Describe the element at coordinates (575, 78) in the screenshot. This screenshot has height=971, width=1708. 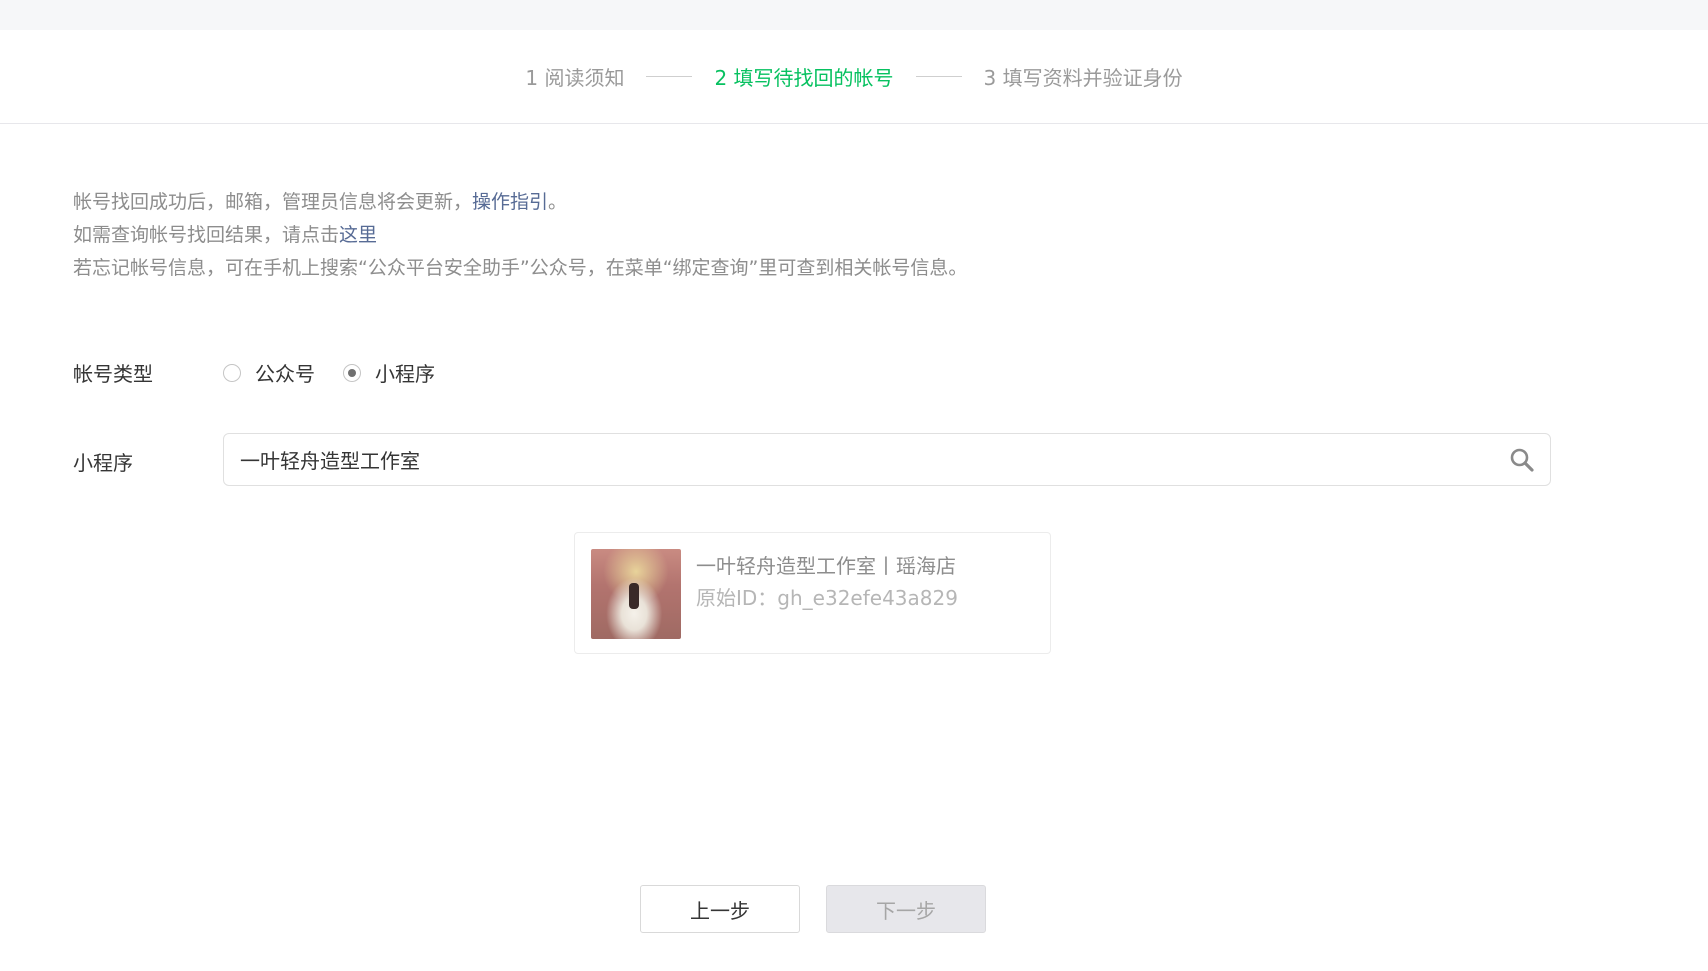
I see `step-read-notice: 1 阅读须知` at that location.